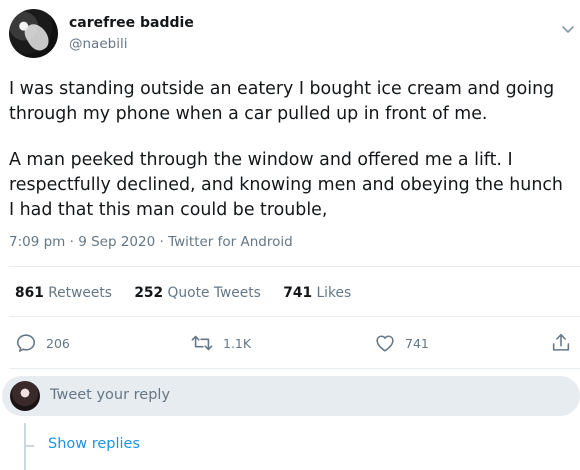 This screenshot has width=580, height=470. I want to click on likes-label: Likes, so click(334, 293).